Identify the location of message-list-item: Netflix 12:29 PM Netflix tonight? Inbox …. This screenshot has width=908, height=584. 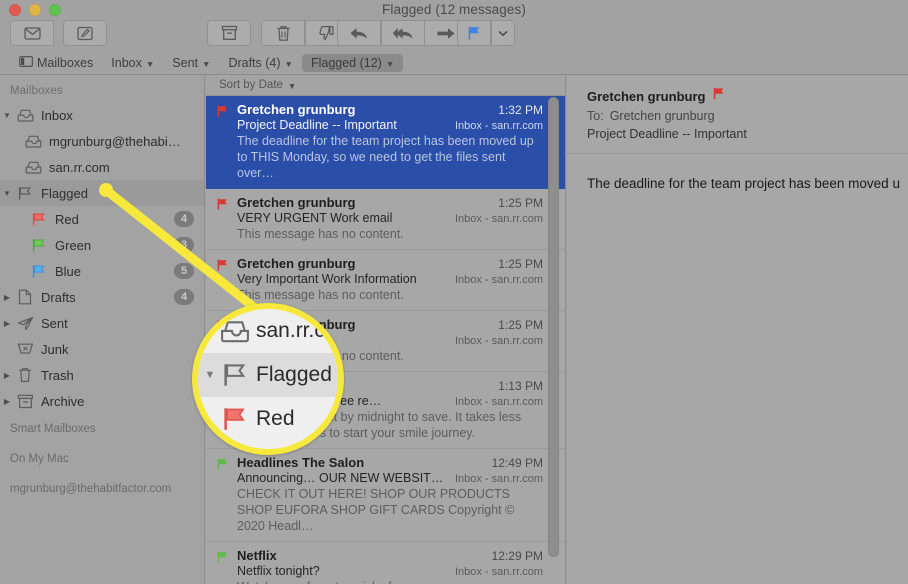
(385, 563).